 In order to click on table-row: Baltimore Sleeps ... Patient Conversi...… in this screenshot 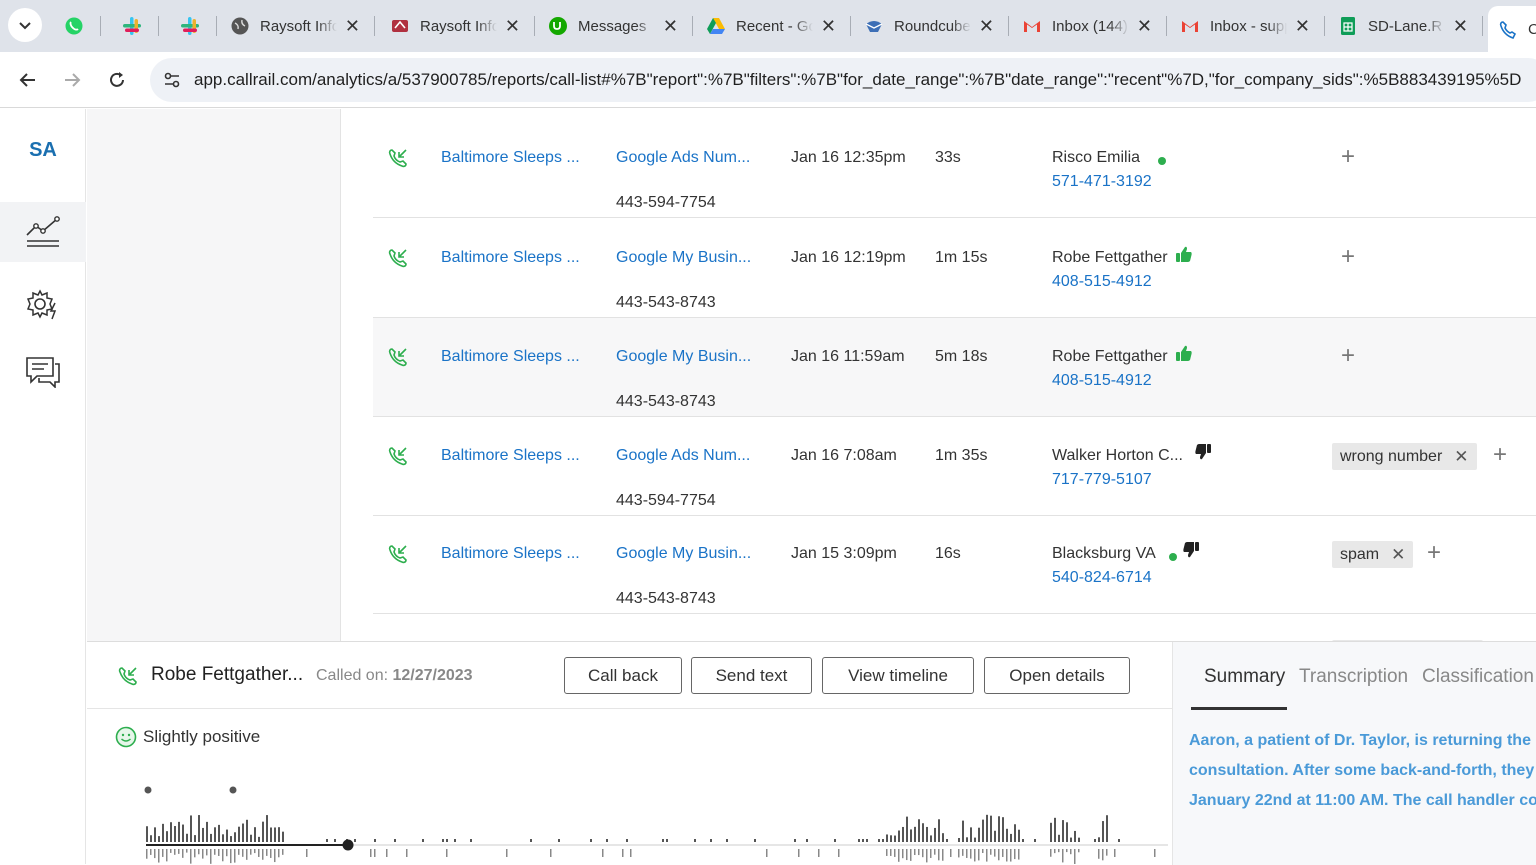, I will do `click(954, 627)`.